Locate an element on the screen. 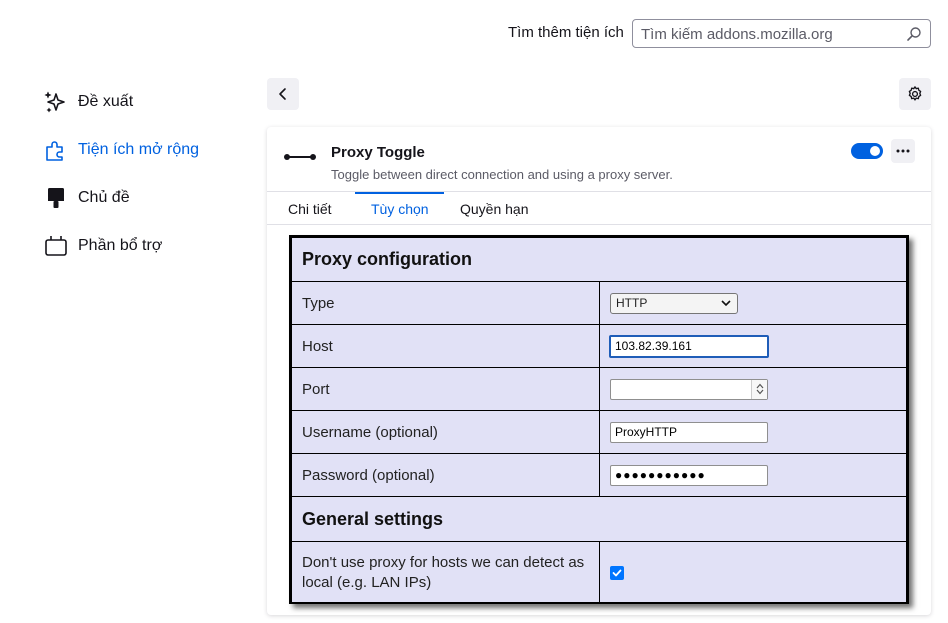 Image resolution: width=948 pixels, height=623 pixels. ellipsis-icon is located at coordinates (903, 151).